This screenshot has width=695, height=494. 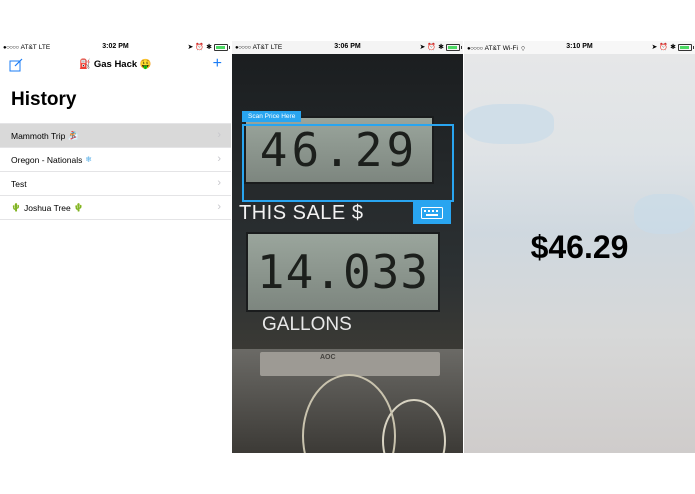 I want to click on monitor-bezel, so click(x=350, y=364).